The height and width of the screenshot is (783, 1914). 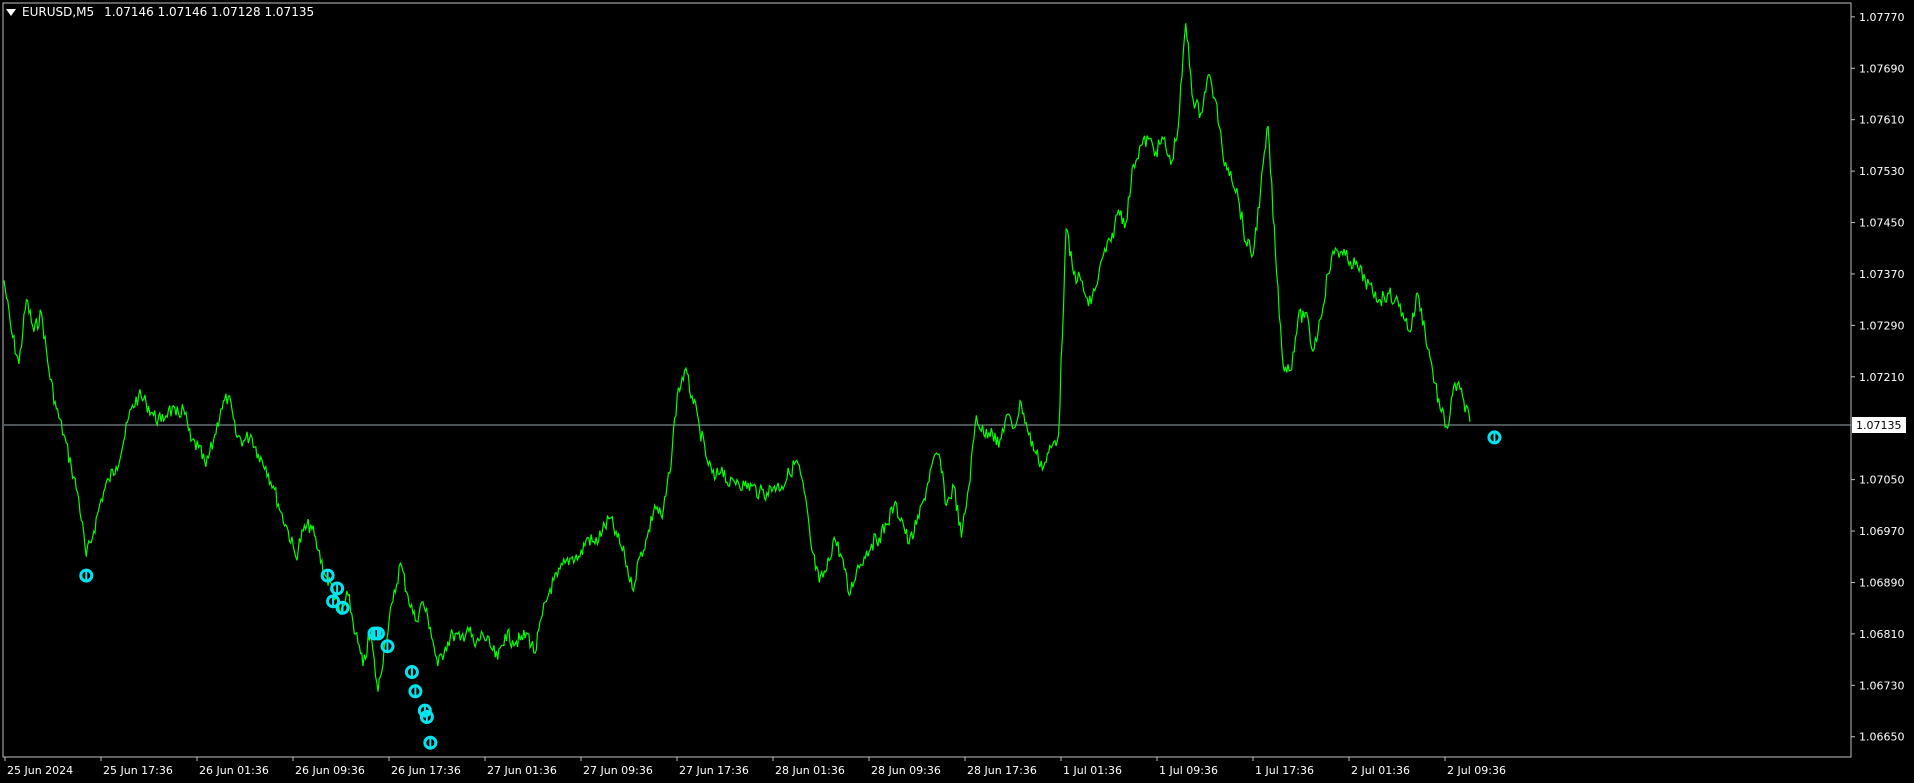 What do you see at coordinates (1188, 770) in the screenshot?
I see `x-tick-label: 1 Jul 09:36` at bounding box center [1188, 770].